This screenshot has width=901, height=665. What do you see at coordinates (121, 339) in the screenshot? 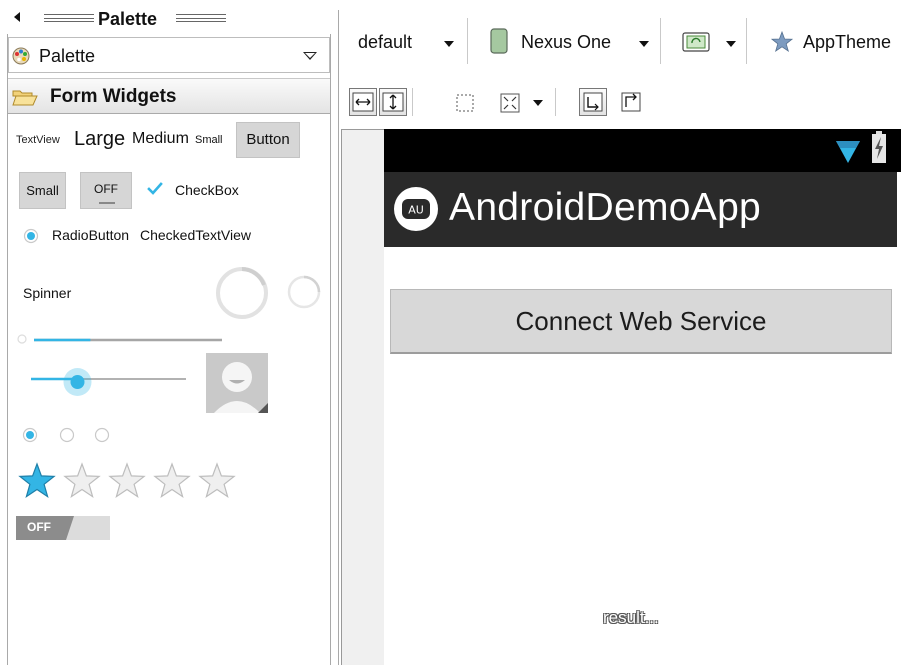
I see `widget-horizontal-progressbar` at bounding box center [121, 339].